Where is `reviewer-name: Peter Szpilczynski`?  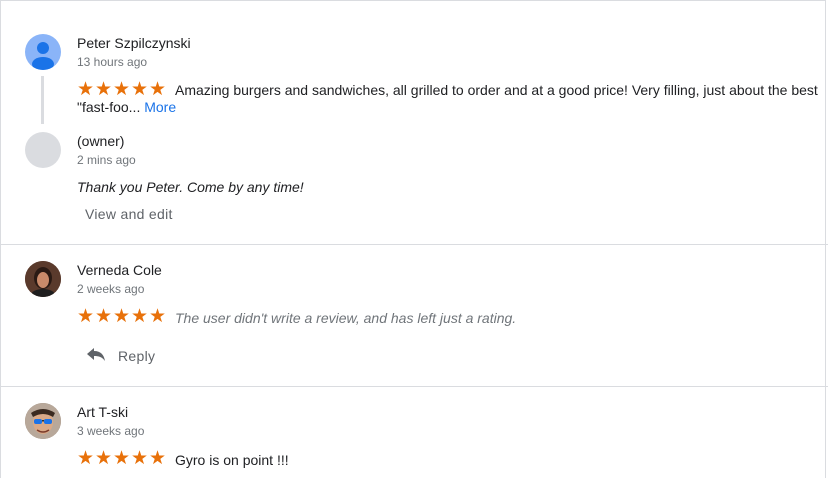 reviewer-name: Peter Szpilczynski is located at coordinates (134, 43).